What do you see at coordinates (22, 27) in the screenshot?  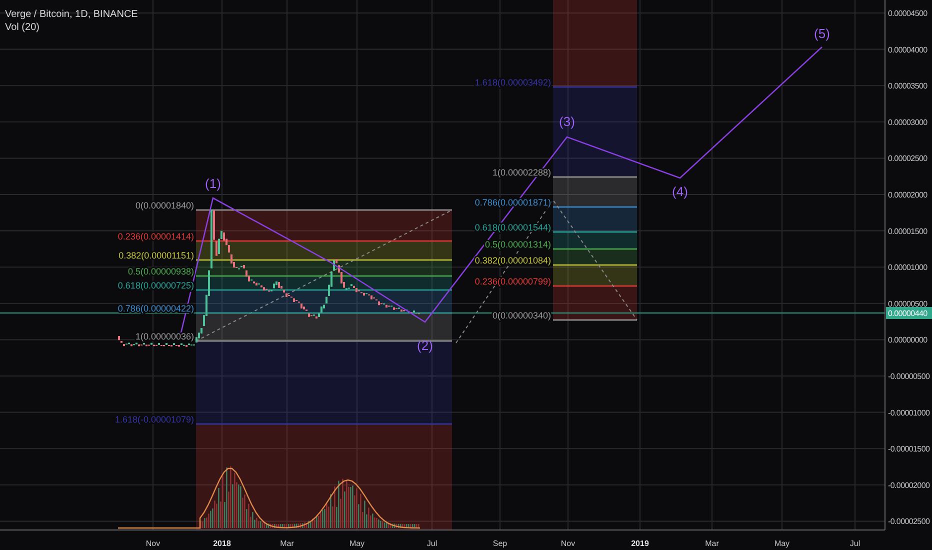 I see `indicator-label: Vol (20)` at bounding box center [22, 27].